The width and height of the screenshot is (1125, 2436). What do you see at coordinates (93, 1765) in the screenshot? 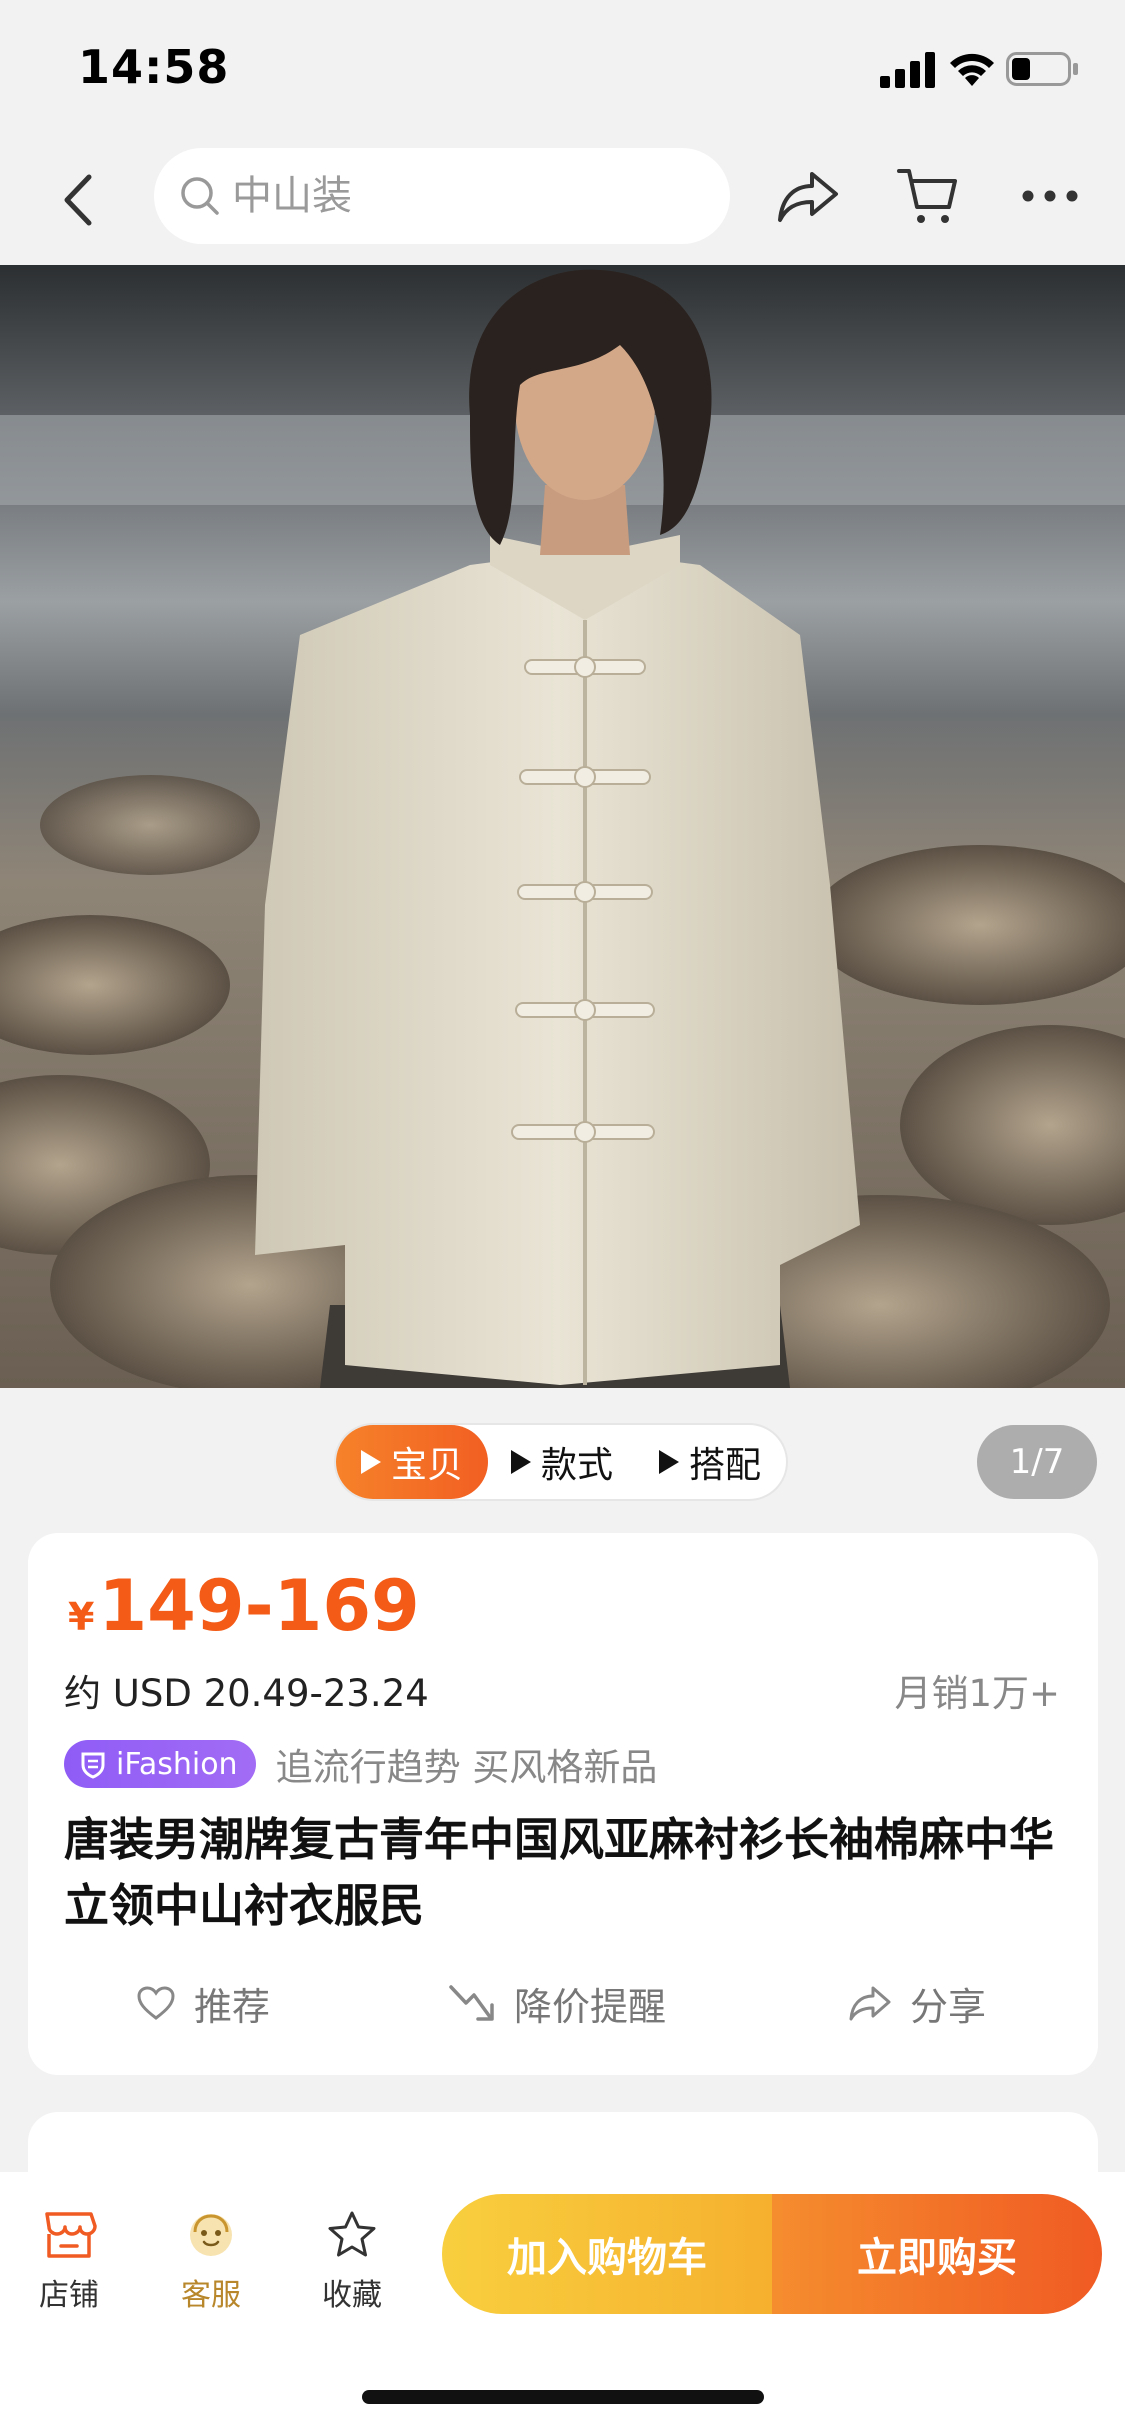
I see `brand-logo-icon` at bounding box center [93, 1765].